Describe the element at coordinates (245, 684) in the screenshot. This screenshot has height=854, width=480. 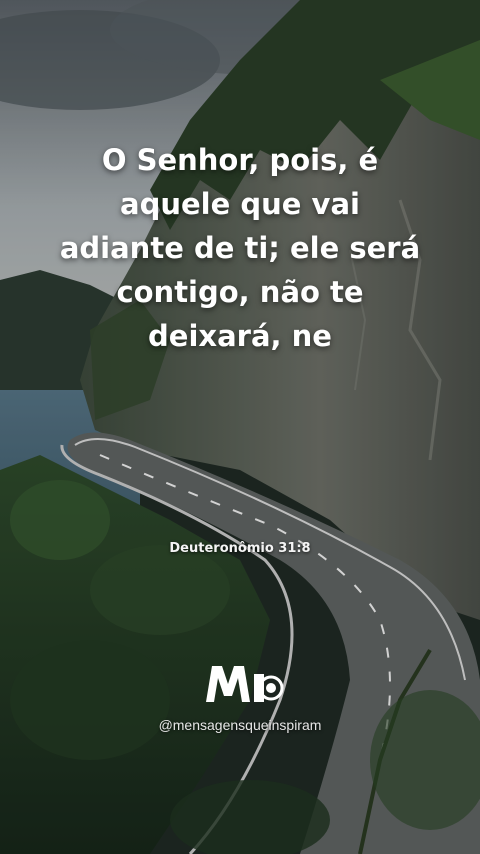
I see `mi-logo-icon` at that location.